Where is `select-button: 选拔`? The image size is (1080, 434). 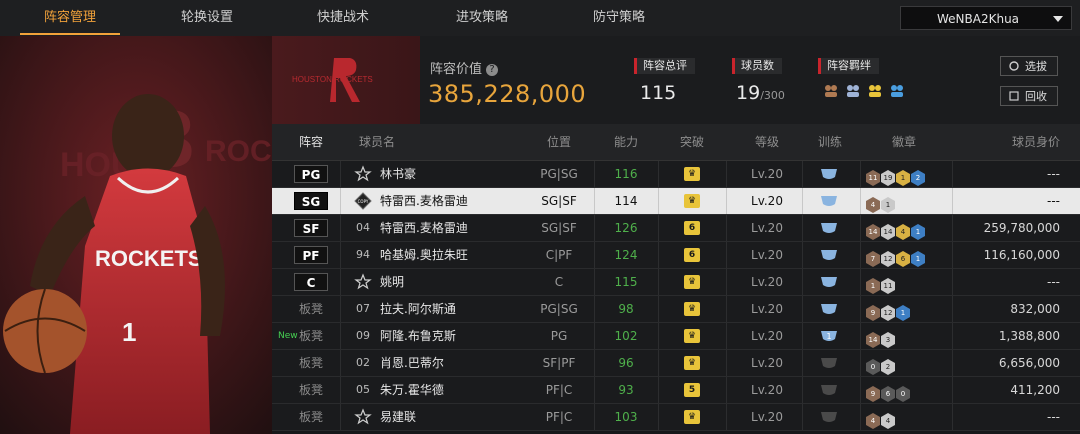 select-button: 选拔 is located at coordinates (1029, 66).